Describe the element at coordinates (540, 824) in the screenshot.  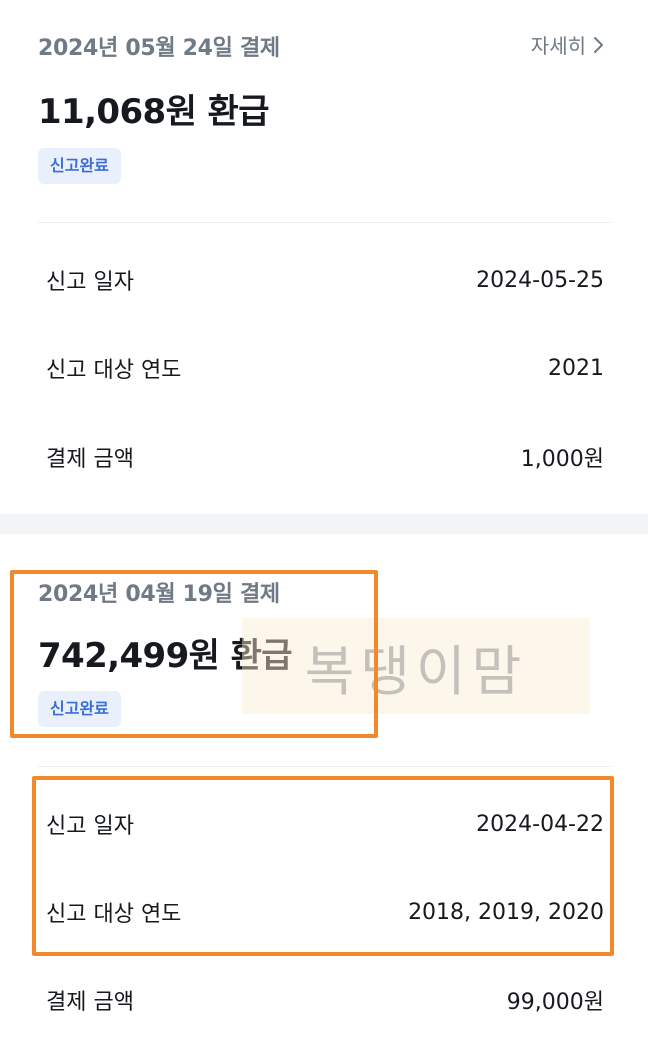
I see `row-value: 2024-04-22` at that location.